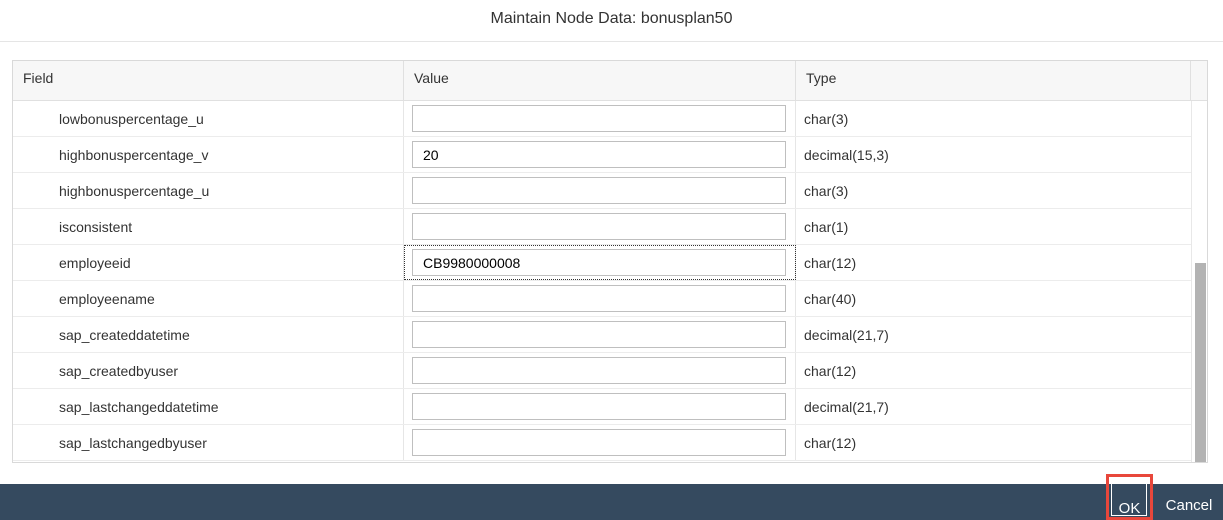 The width and height of the screenshot is (1223, 520). What do you see at coordinates (993, 80) in the screenshot?
I see `column-header-type: Type` at bounding box center [993, 80].